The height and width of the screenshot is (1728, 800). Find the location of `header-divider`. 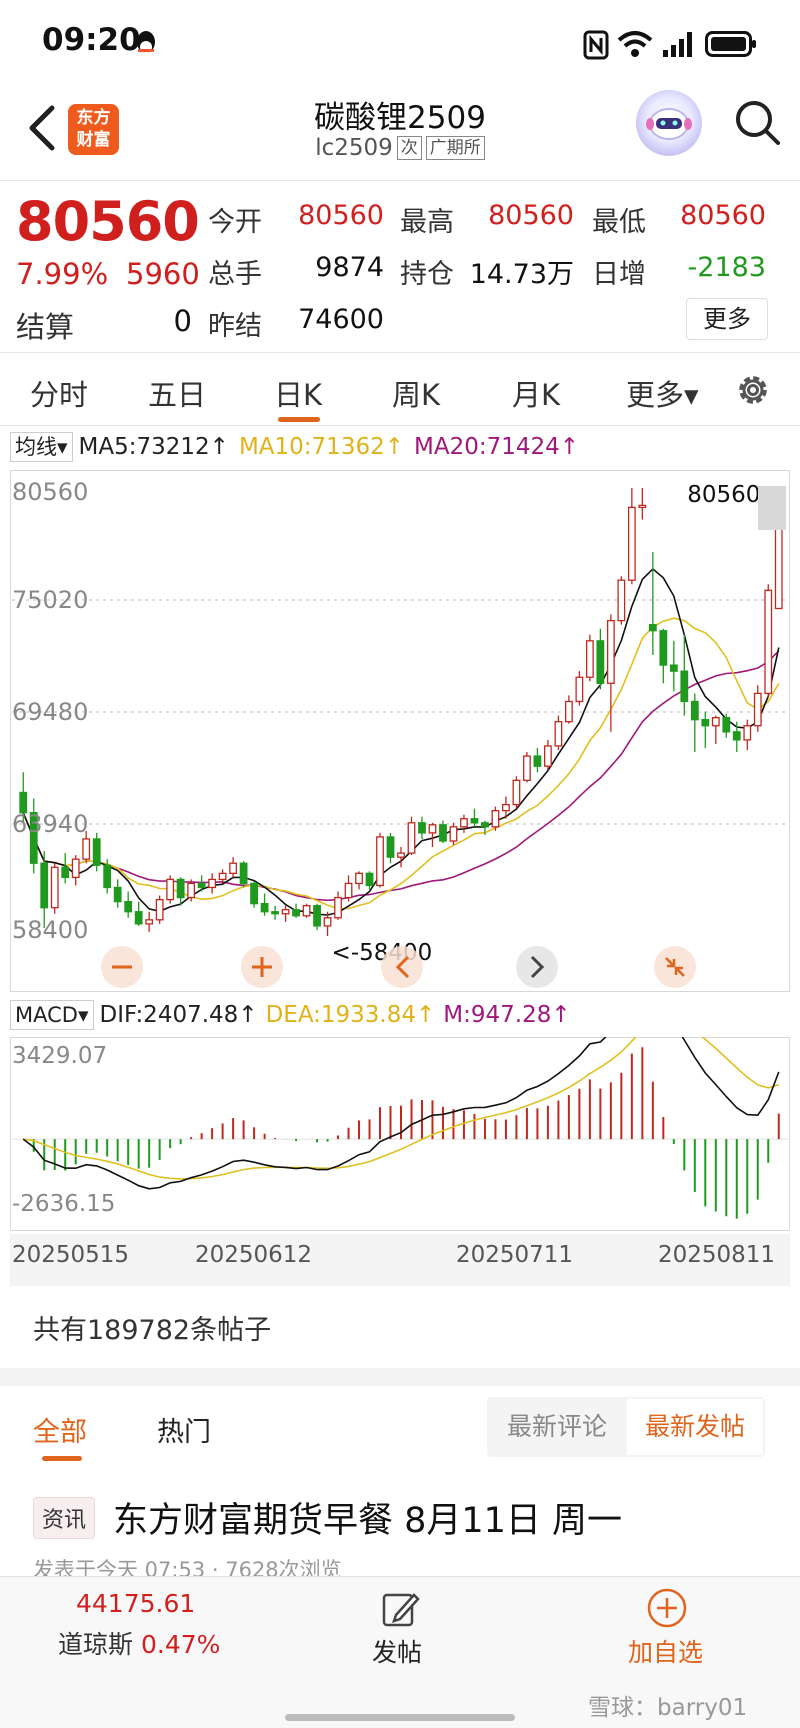

header-divider is located at coordinates (400, 180).